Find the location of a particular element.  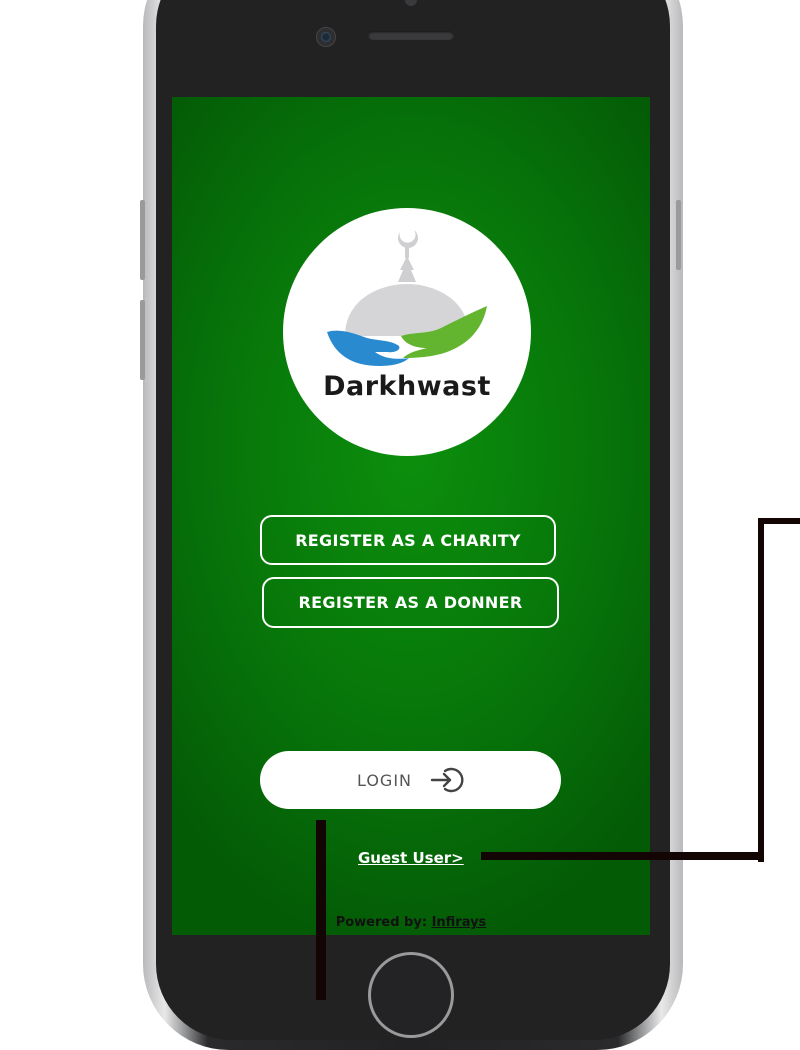

connector-line-guest is located at coordinates (622, 856).